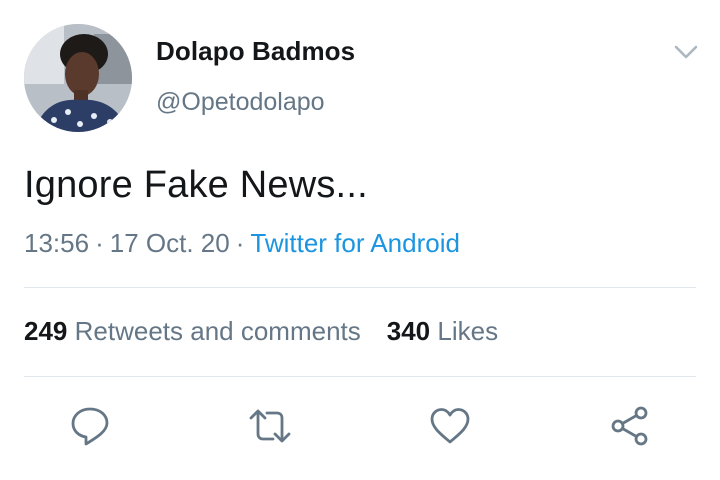 This screenshot has width=720, height=480. I want to click on share-icon, so click(629, 426).